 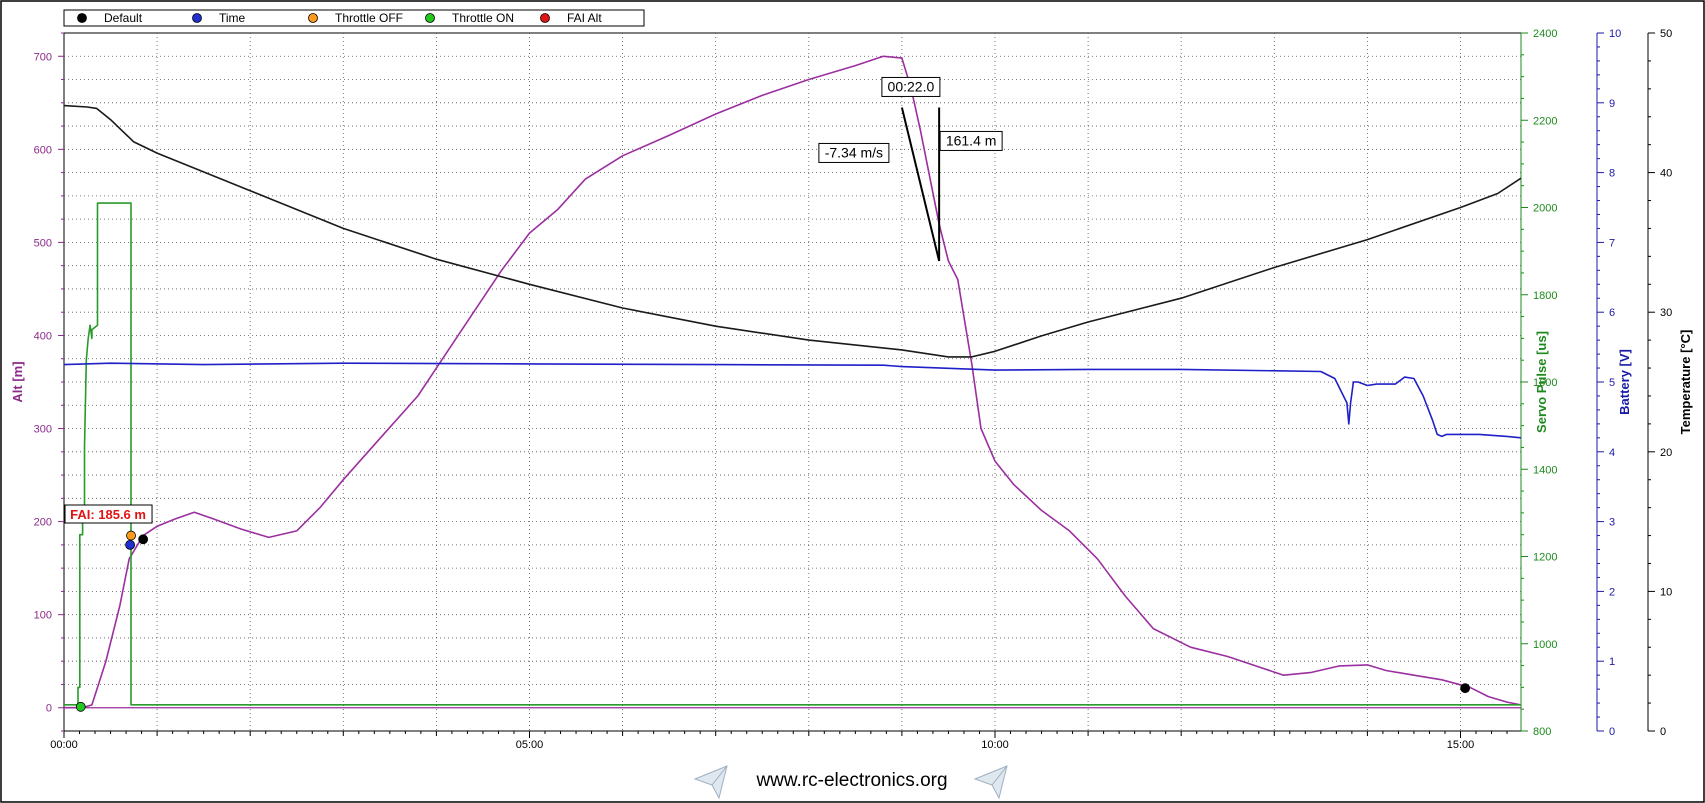 I want to click on alt-axis-tick-label: 500, so click(x=43, y=243).